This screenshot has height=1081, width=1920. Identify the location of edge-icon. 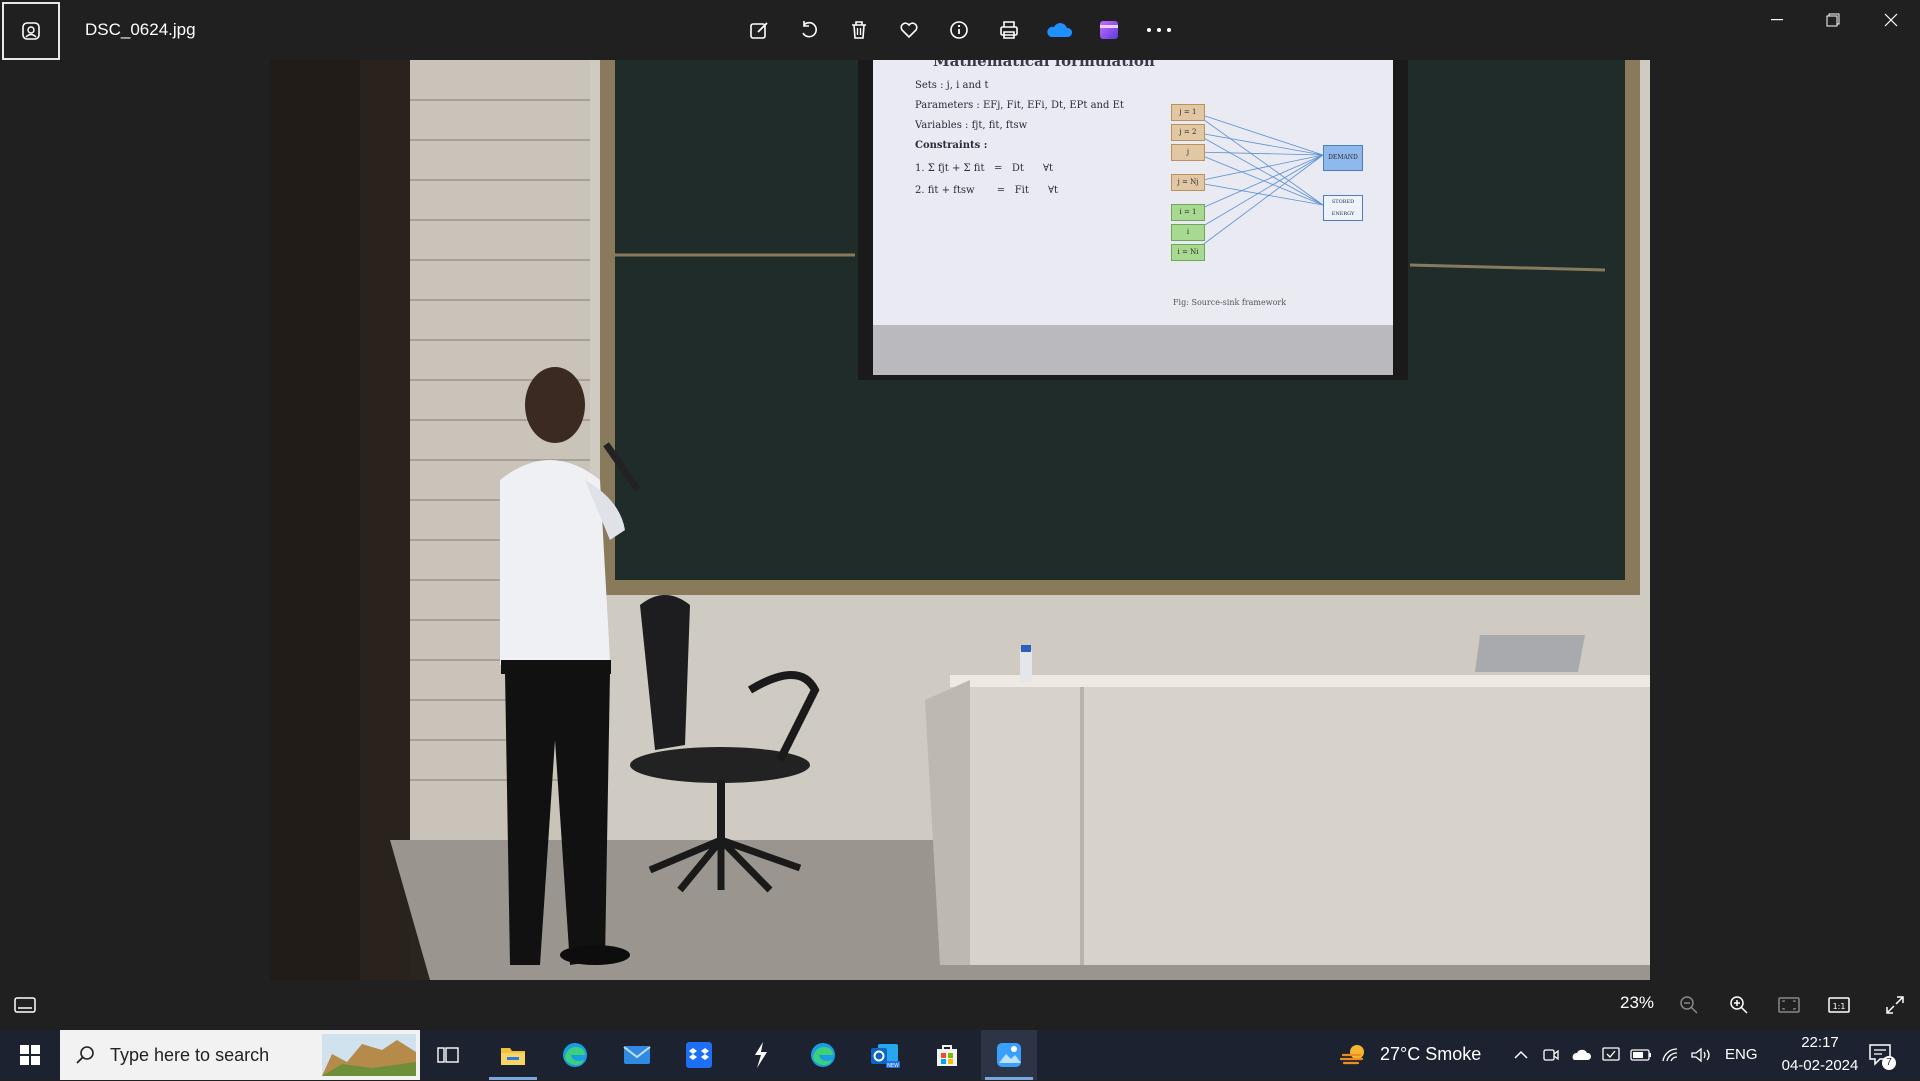
(575, 1055).